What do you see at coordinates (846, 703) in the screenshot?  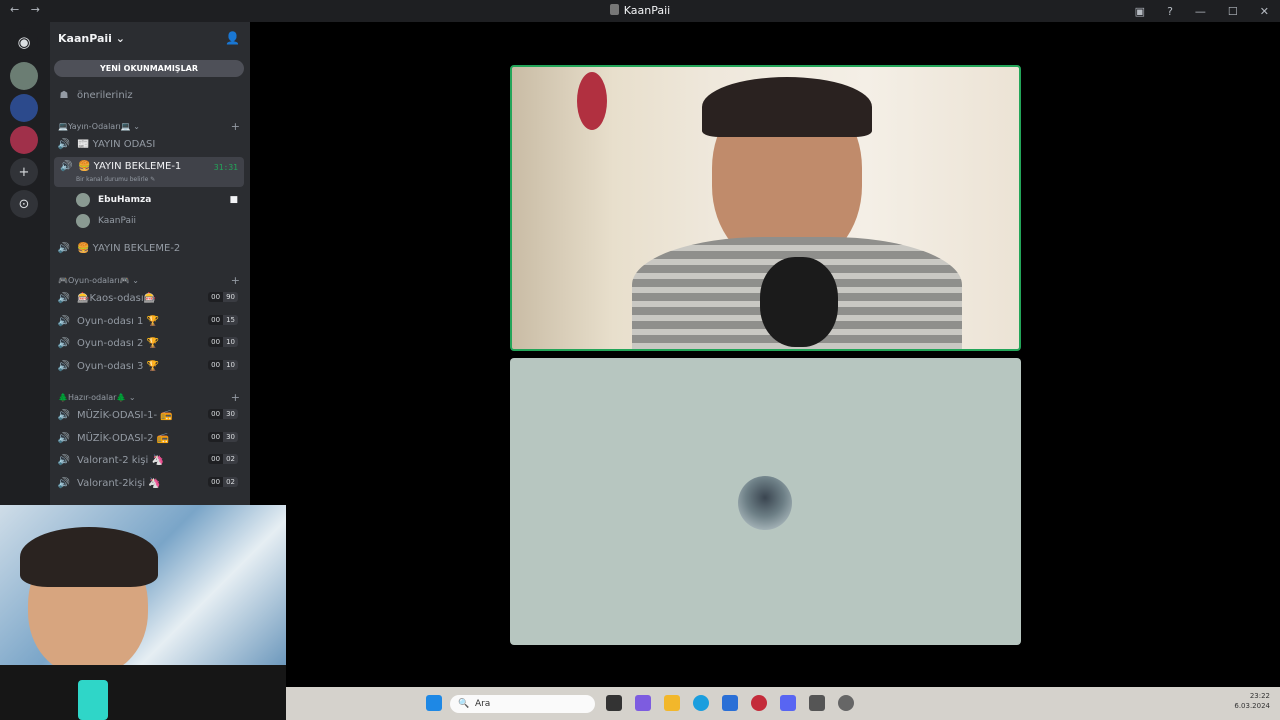 I see `obs-icon` at bounding box center [846, 703].